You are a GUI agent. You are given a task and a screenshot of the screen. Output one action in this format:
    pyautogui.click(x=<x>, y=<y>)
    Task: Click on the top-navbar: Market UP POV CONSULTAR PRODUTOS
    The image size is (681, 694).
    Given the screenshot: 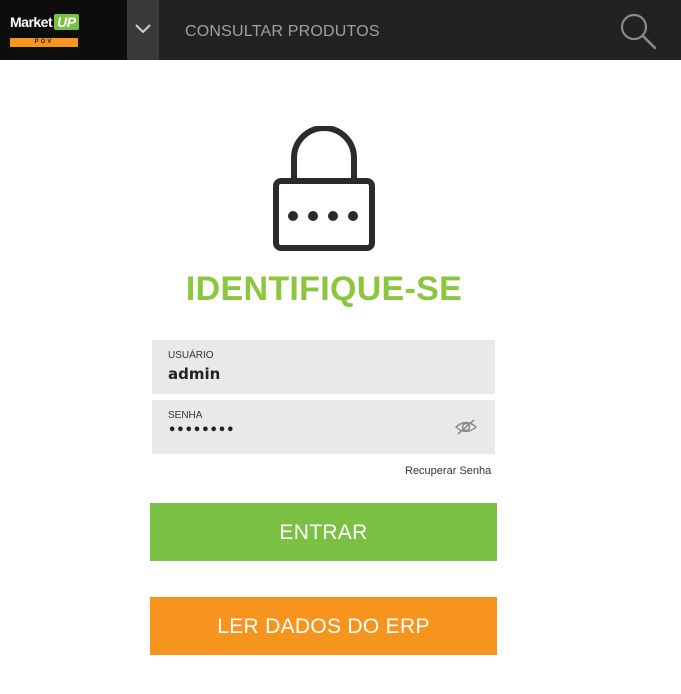 What is the action you would take?
    pyautogui.click(x=340, y=30)
    